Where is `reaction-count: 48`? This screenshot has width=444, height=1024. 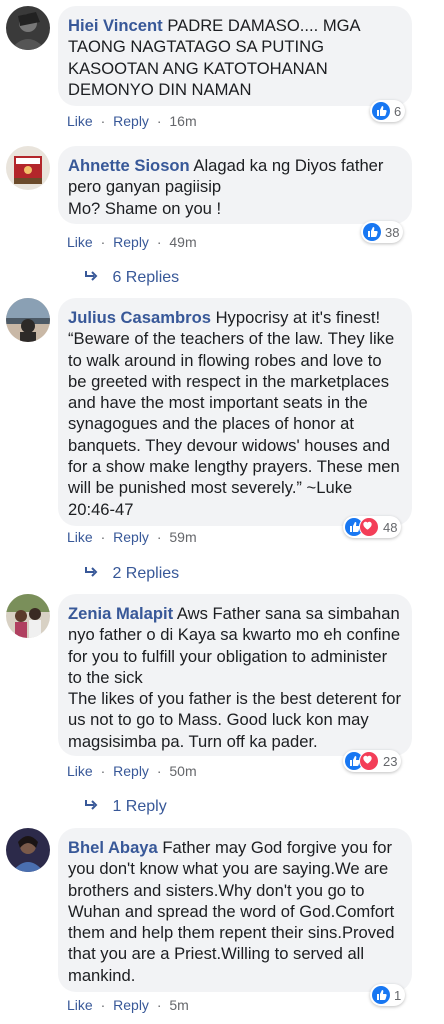 reaction-count: 48 is located at coordinates (390, 527).